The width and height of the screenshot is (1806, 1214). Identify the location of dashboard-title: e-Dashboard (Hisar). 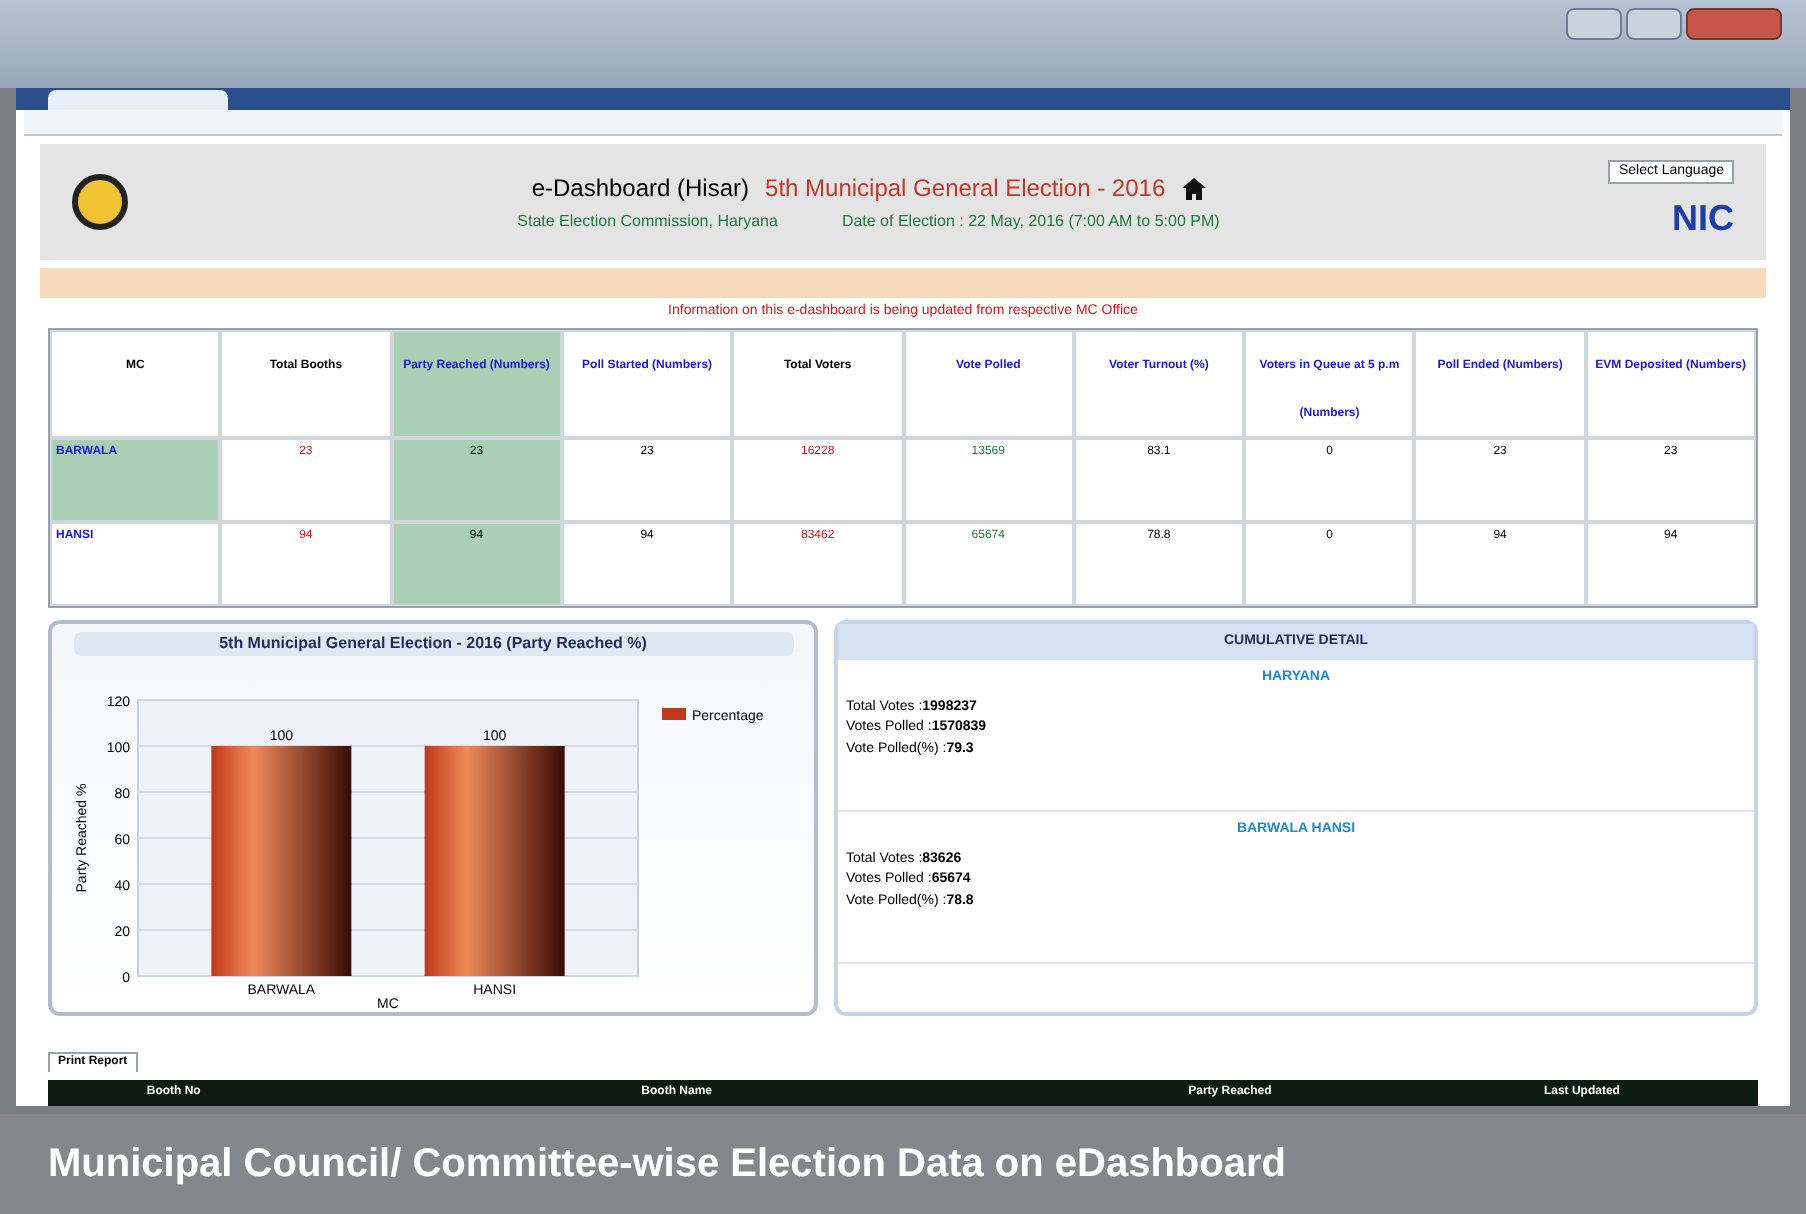
(640, 189).